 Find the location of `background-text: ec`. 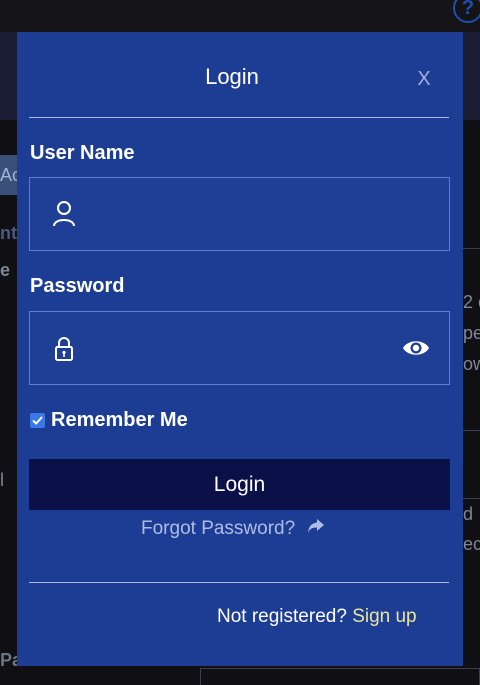

background-text: ec is located at coordinates (471, 544).